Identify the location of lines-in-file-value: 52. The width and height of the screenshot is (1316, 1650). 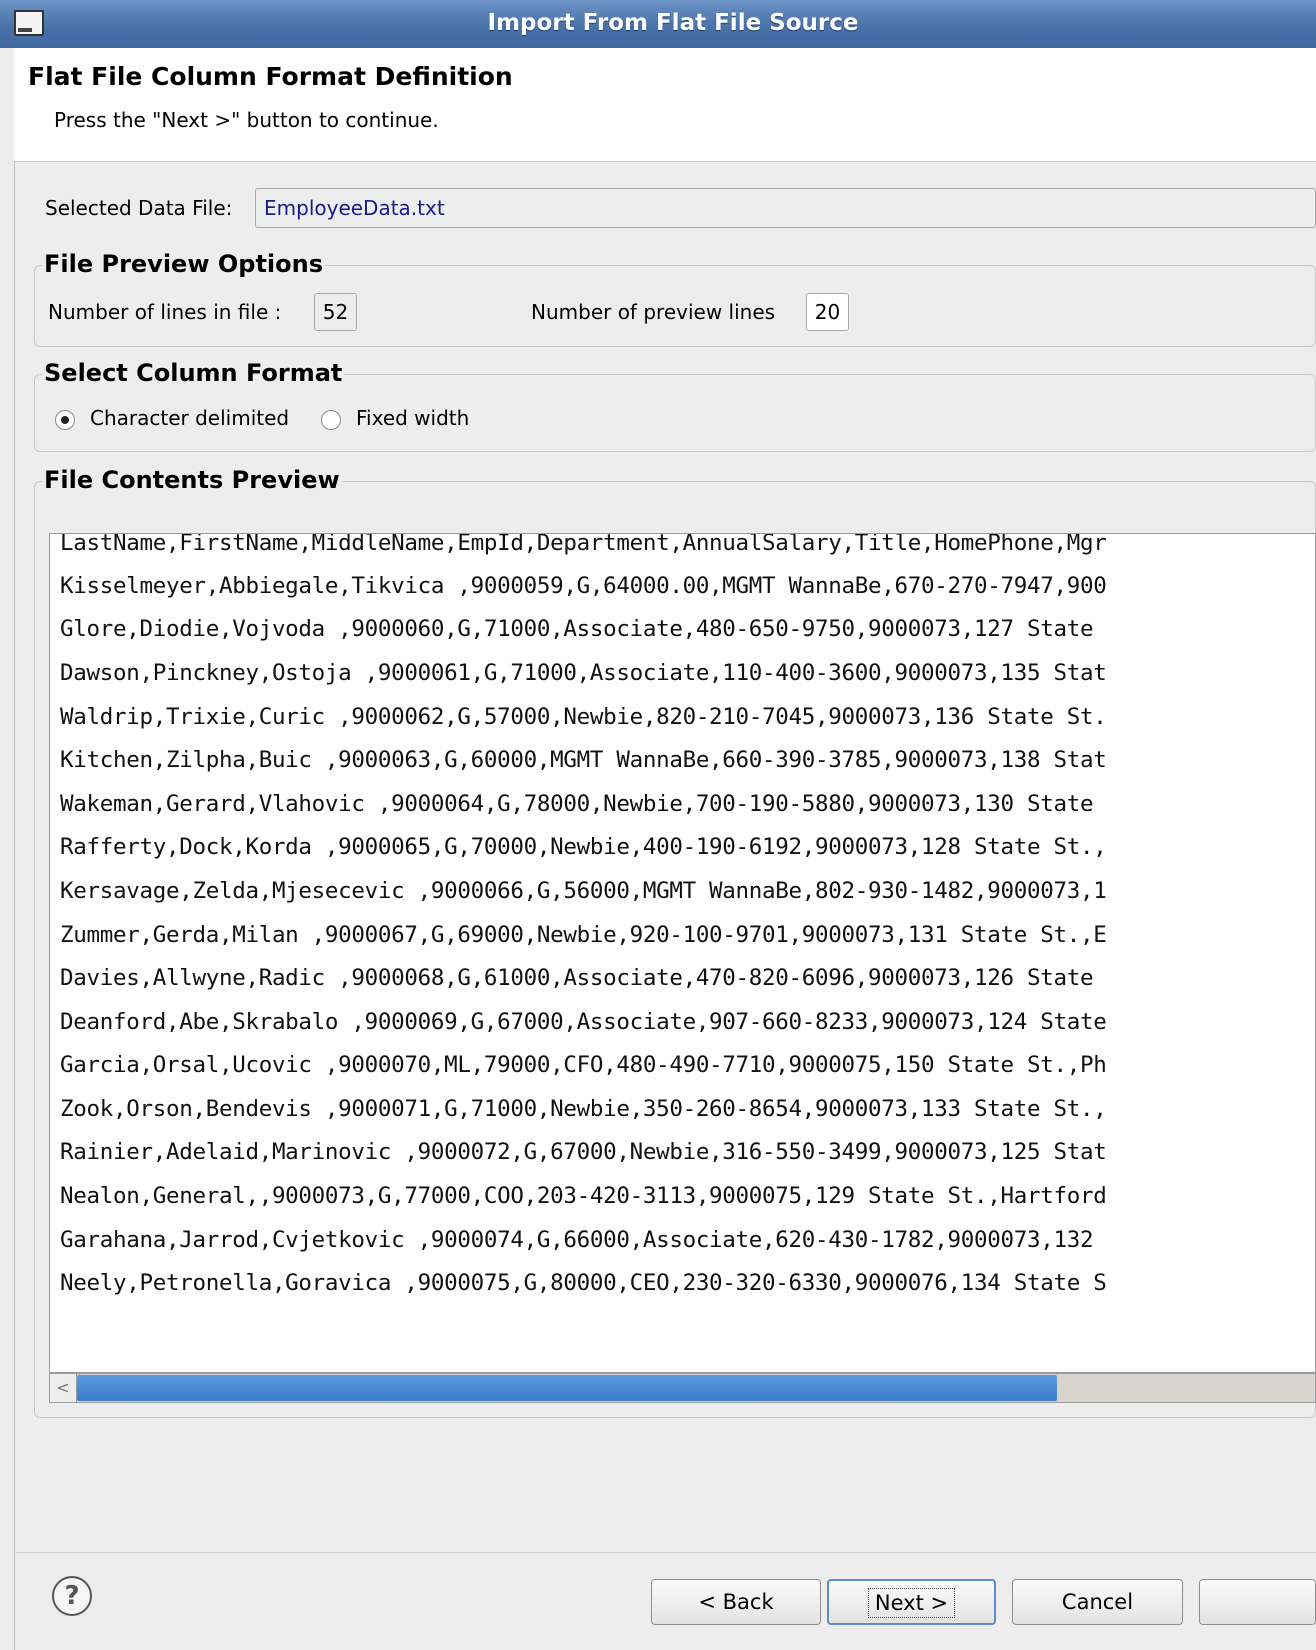
(335, 312).